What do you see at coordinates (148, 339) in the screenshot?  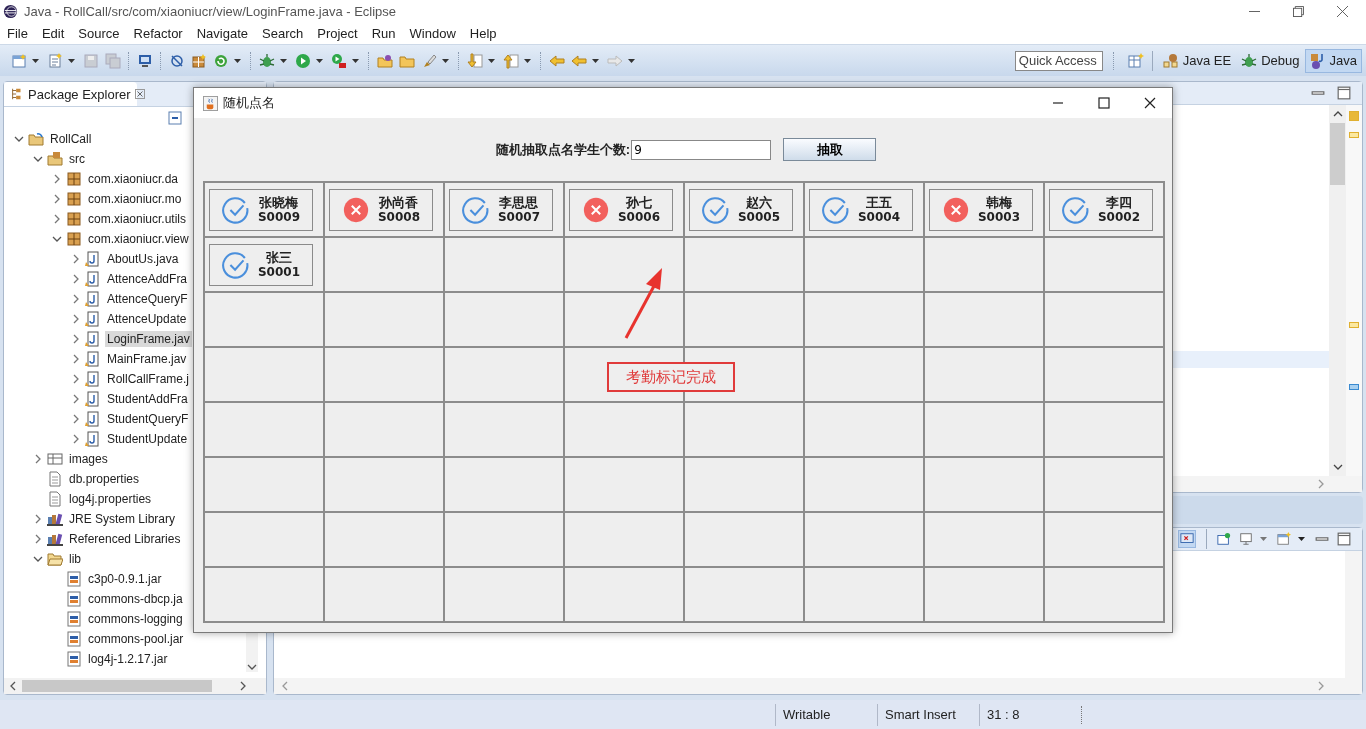 I see `tree-item: LoginFrame.jav` at bounding box center [148, 339].